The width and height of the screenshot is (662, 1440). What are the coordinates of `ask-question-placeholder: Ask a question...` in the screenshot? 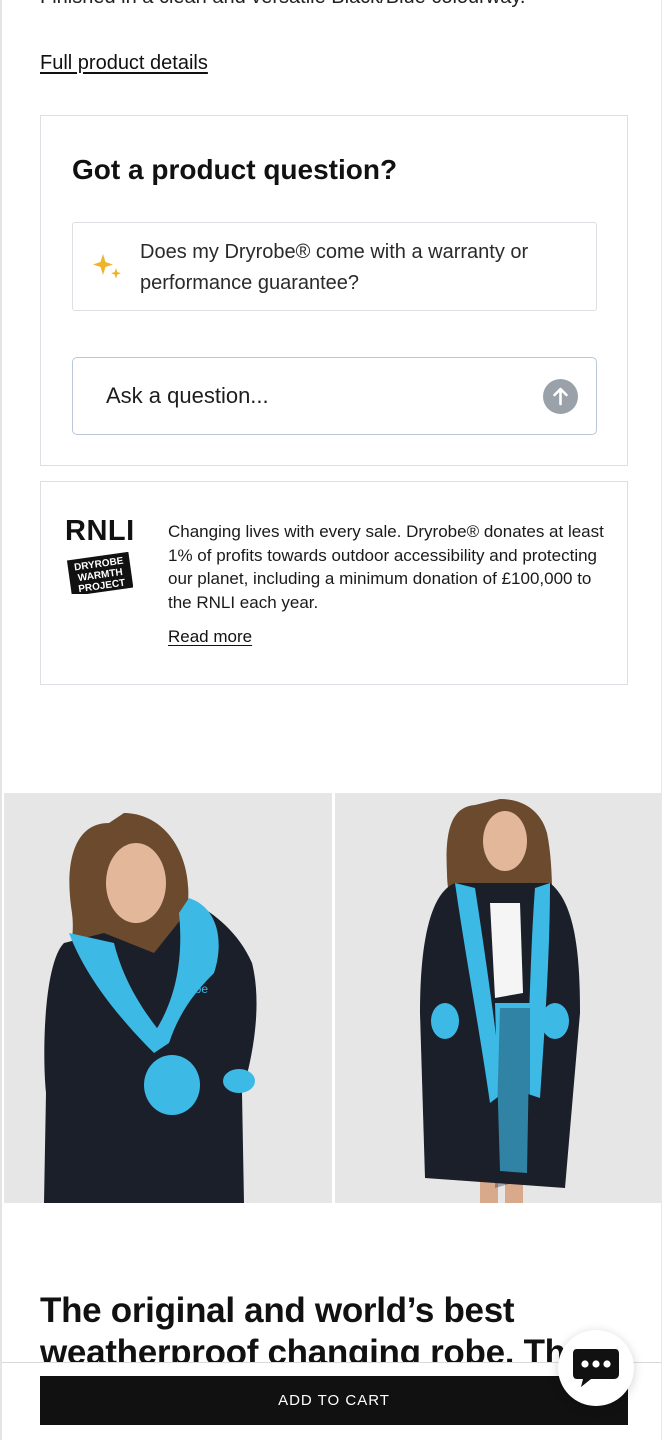 It's located at (187, 395).